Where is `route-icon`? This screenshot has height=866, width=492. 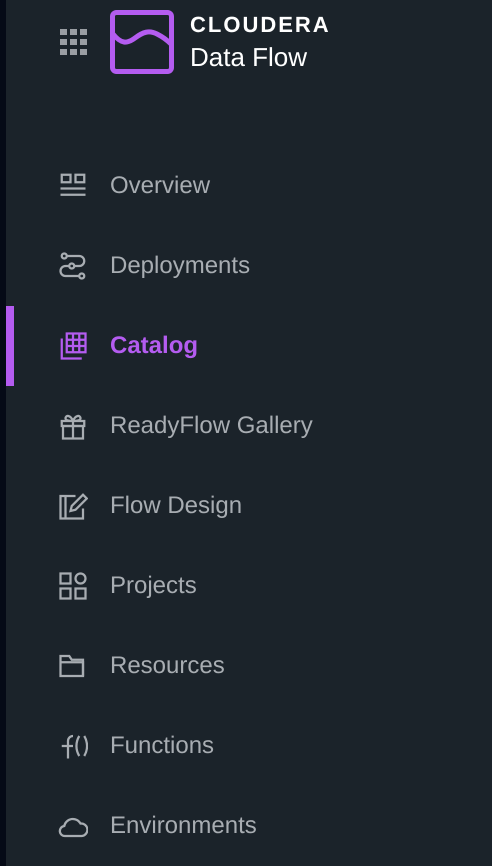 route-icon is located at coordinates (73, 266).